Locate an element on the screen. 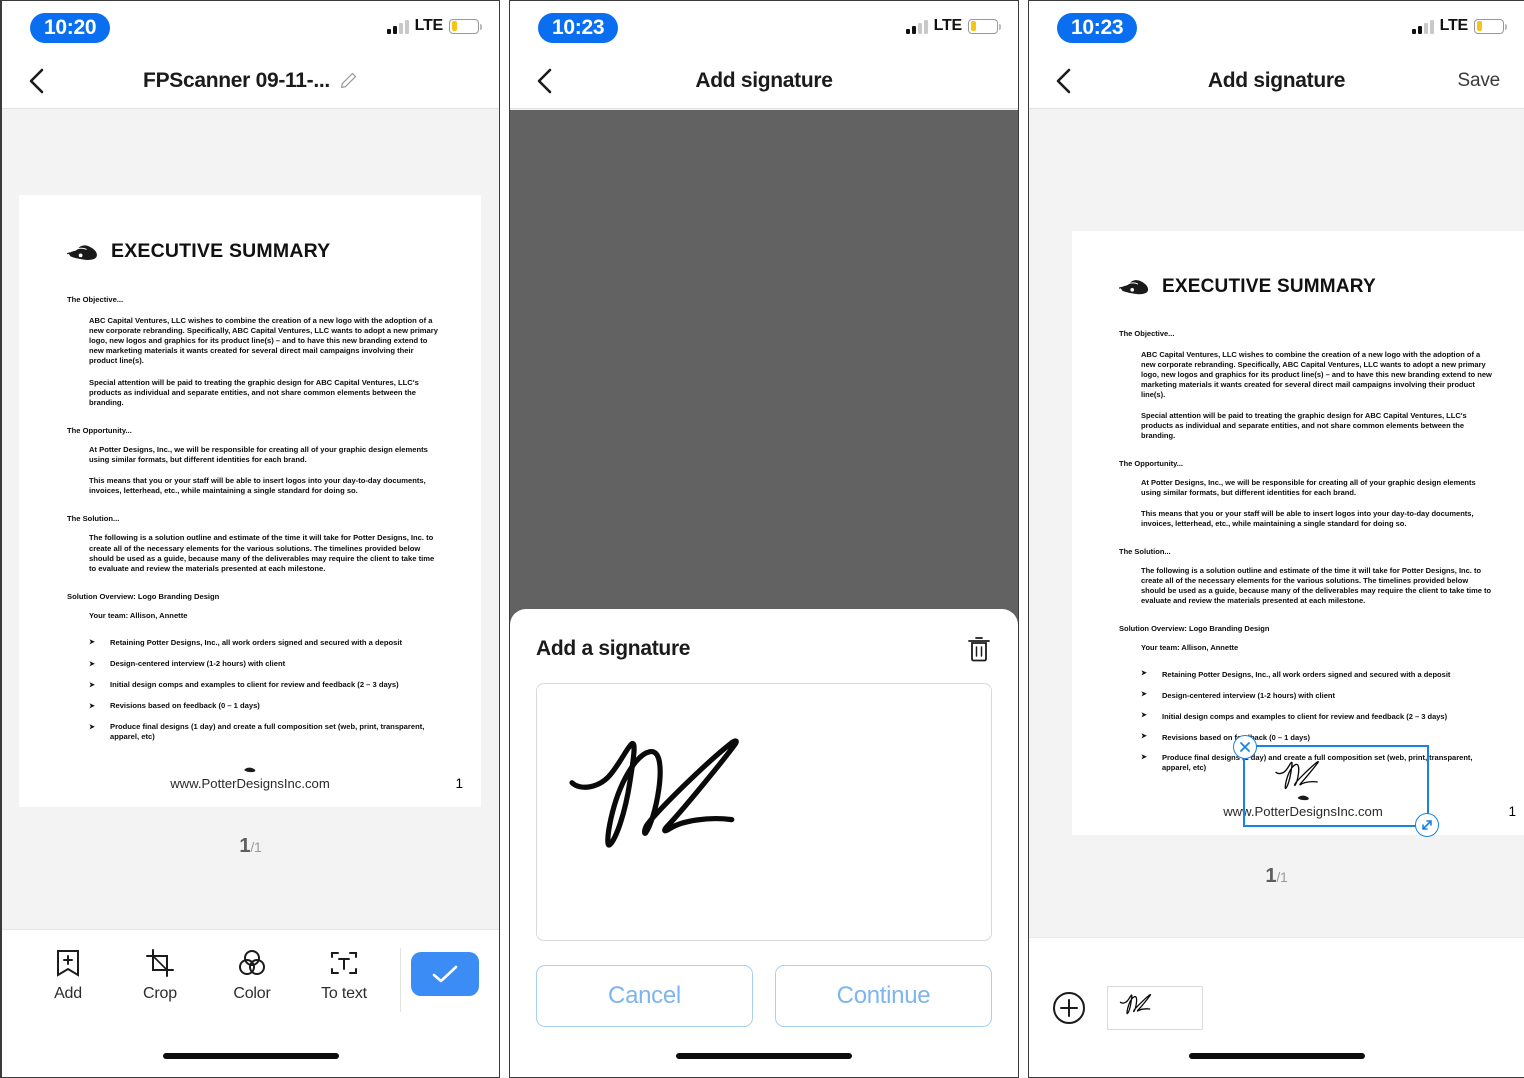 This screenshot has width=1524, height=1078. editing-toolbar: Add Crop Color To text is located at coordinates (250, 1003).